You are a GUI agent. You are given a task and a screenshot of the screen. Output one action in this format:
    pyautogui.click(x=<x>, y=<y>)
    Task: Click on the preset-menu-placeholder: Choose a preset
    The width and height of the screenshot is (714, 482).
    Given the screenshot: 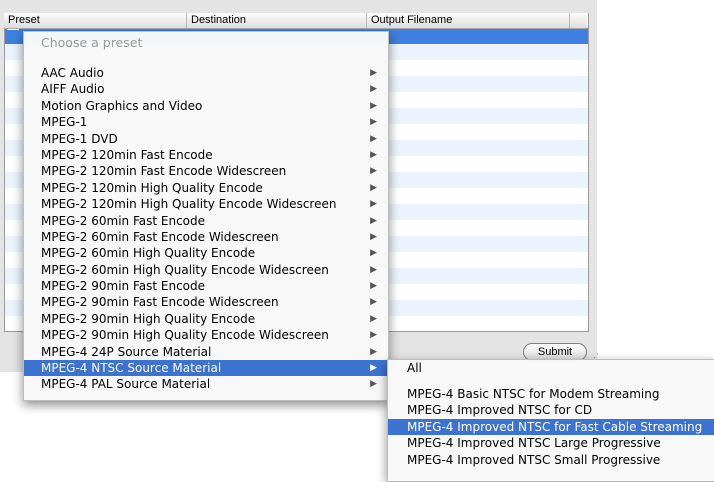 What is the action you would take?
    pyautogui.click(x=92, y=42)
    